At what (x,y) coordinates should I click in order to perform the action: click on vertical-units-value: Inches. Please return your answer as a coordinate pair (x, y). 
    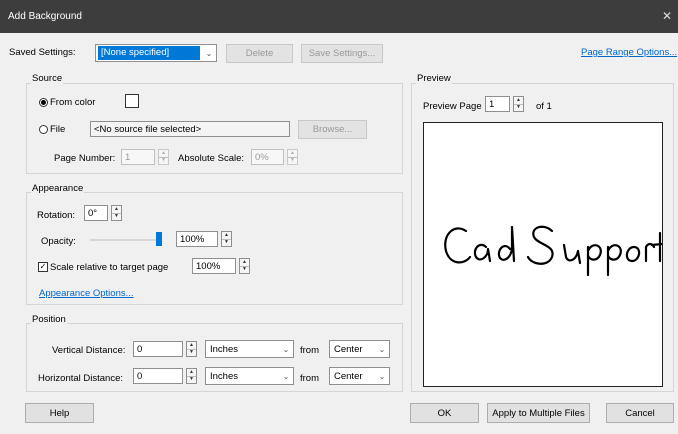
    Looking at the image, I should click on (224, 349).